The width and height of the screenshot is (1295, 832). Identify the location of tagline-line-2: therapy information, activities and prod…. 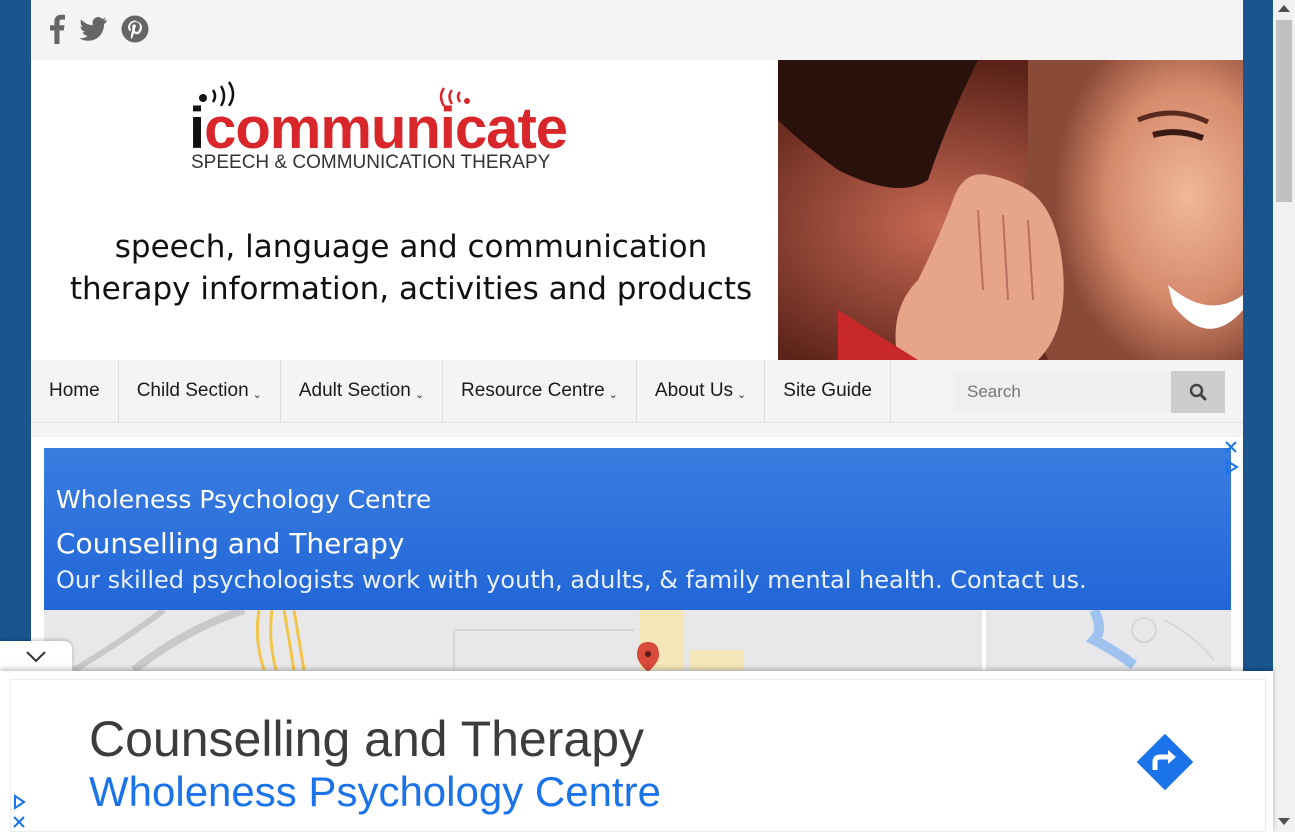
(411, 289).